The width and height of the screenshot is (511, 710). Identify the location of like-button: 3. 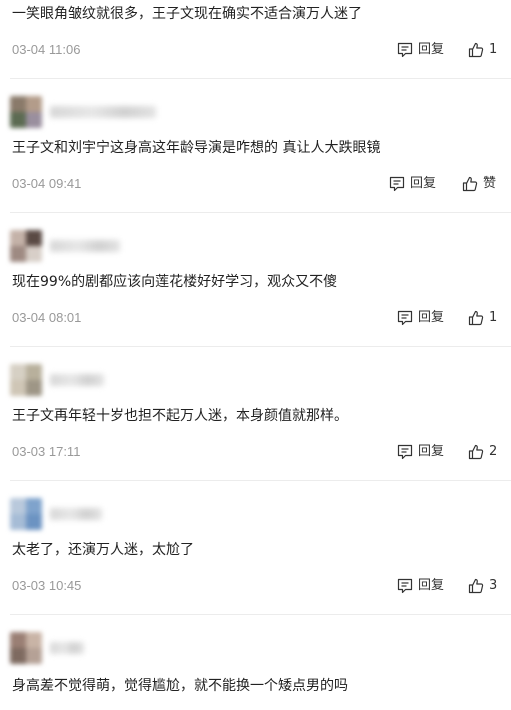
(482, 586).